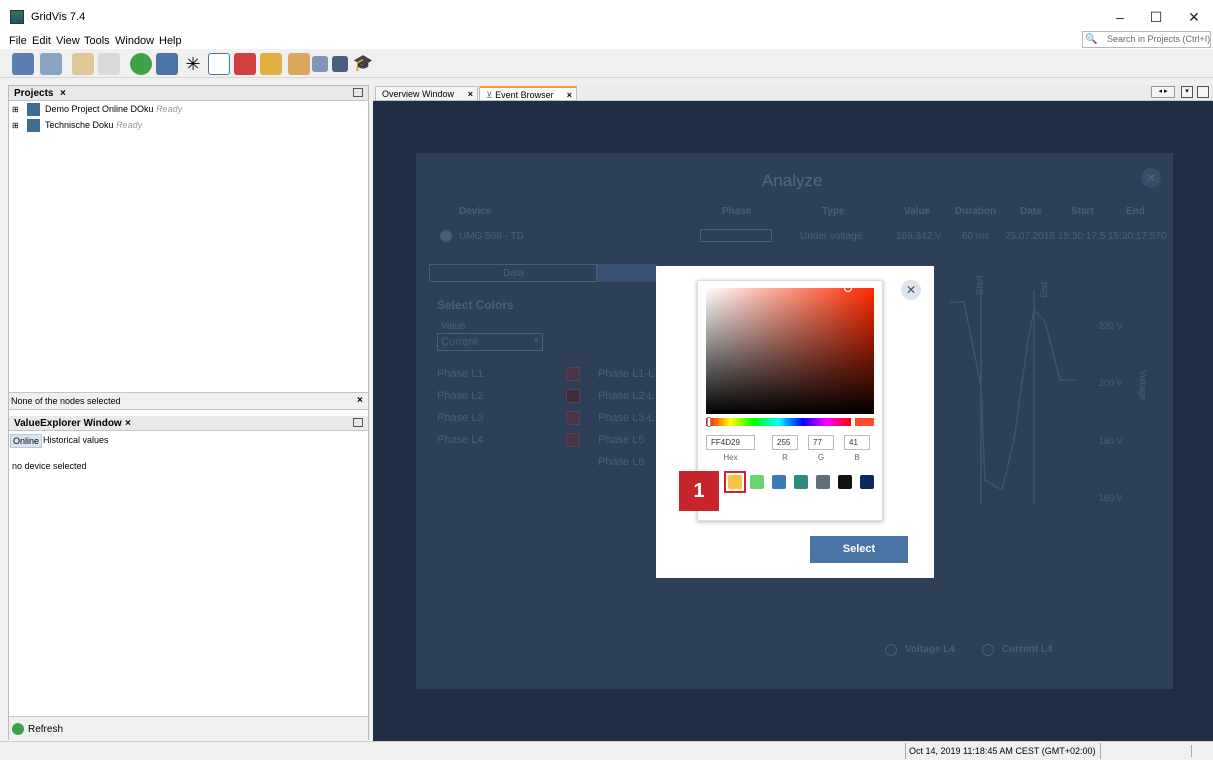 The image size is (1213, 760). Describe the element at coordinates (785, 457) in the screenshot. I see `r-label: R` at that location.